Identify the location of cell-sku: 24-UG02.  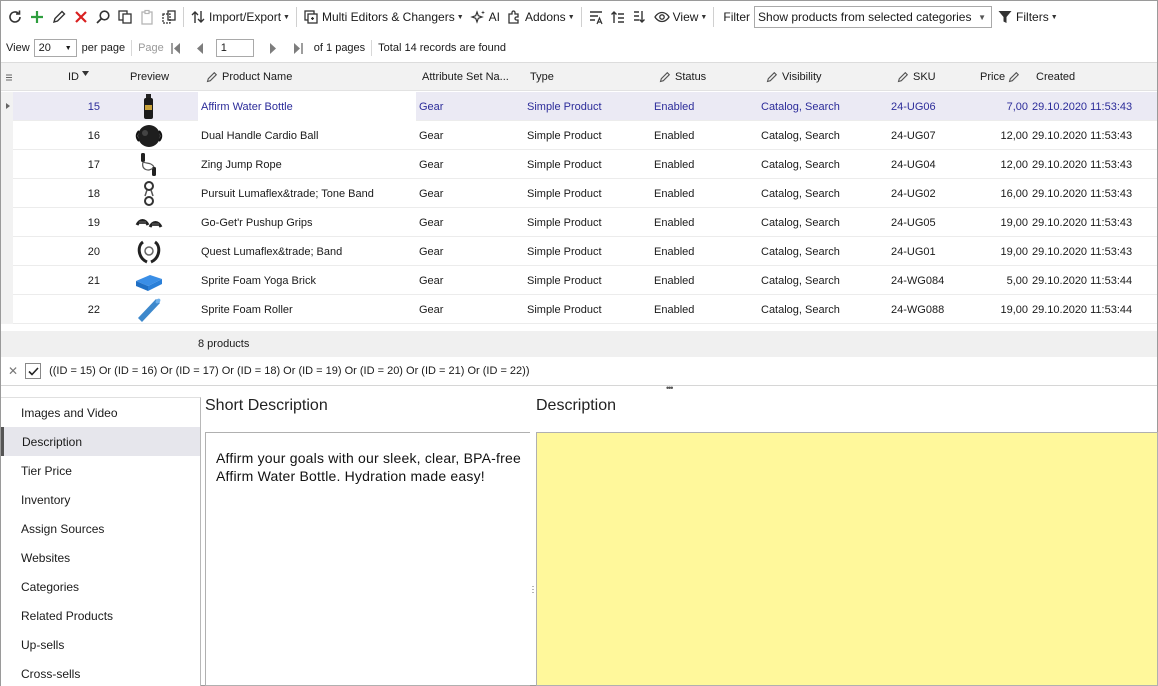
(931, 193).